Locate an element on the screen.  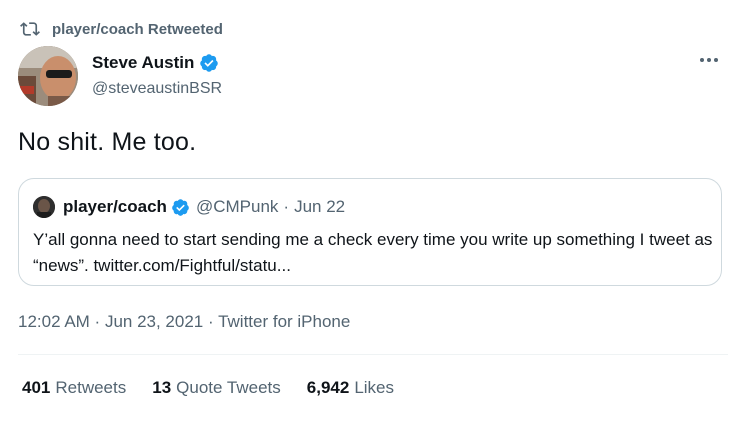
engagement-stats: 401 Retweets 13 Quote Tweets 6,942 Likes is located at coordinates (221, 388).